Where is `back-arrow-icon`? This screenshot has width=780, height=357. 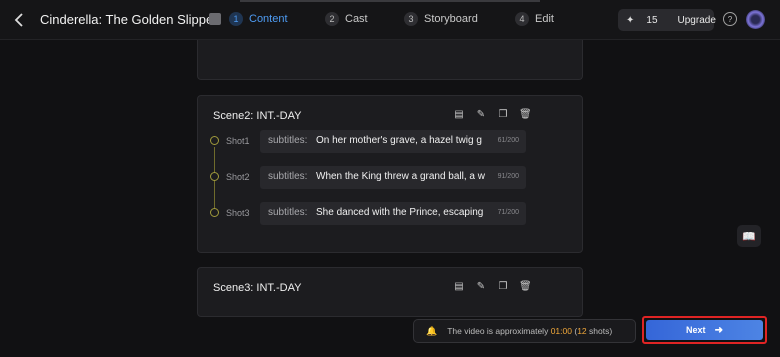
back-arrow-icon is located at coordinates (20, 20).